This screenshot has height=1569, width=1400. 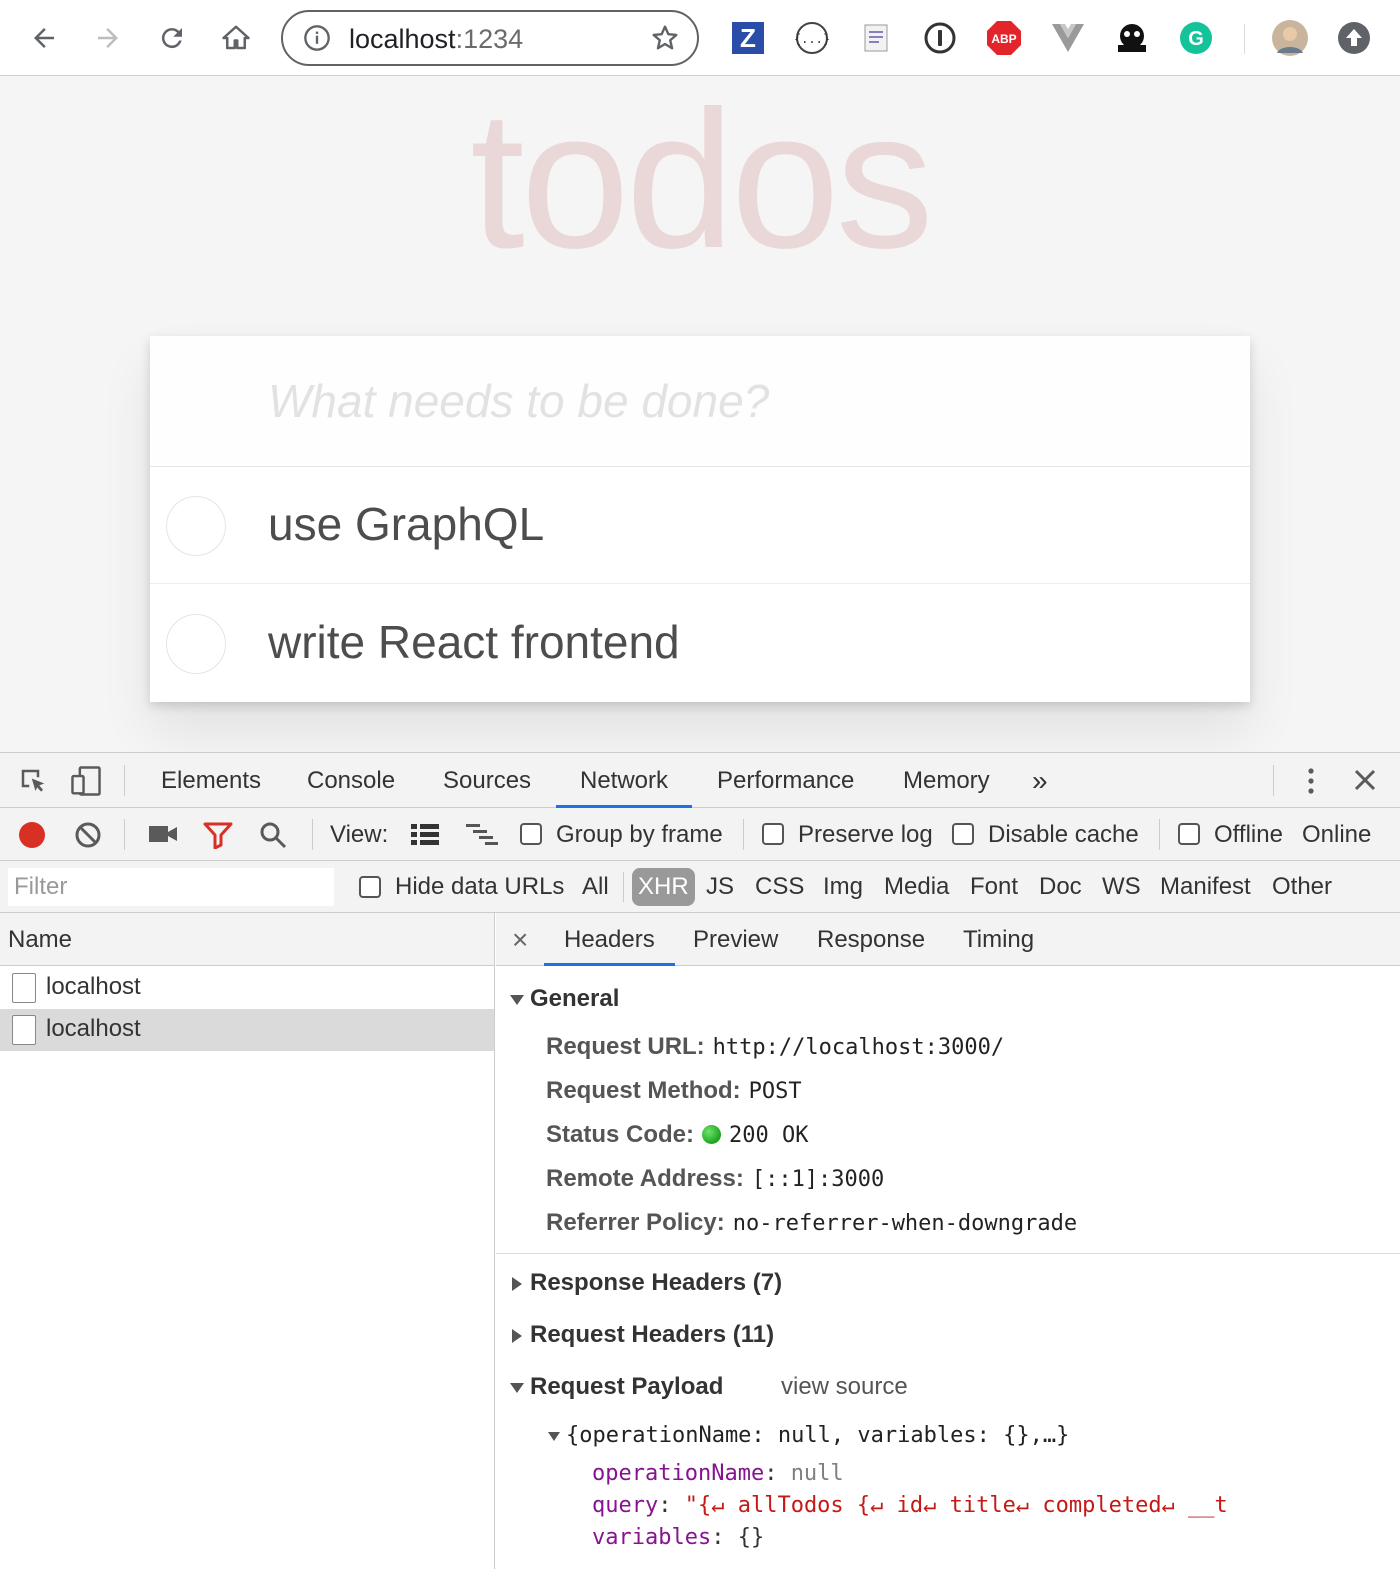 What do you see at coordinates (748, 38) in the screenshot?
I see `zotero-icon: Z` at bounding box center [748, 38].